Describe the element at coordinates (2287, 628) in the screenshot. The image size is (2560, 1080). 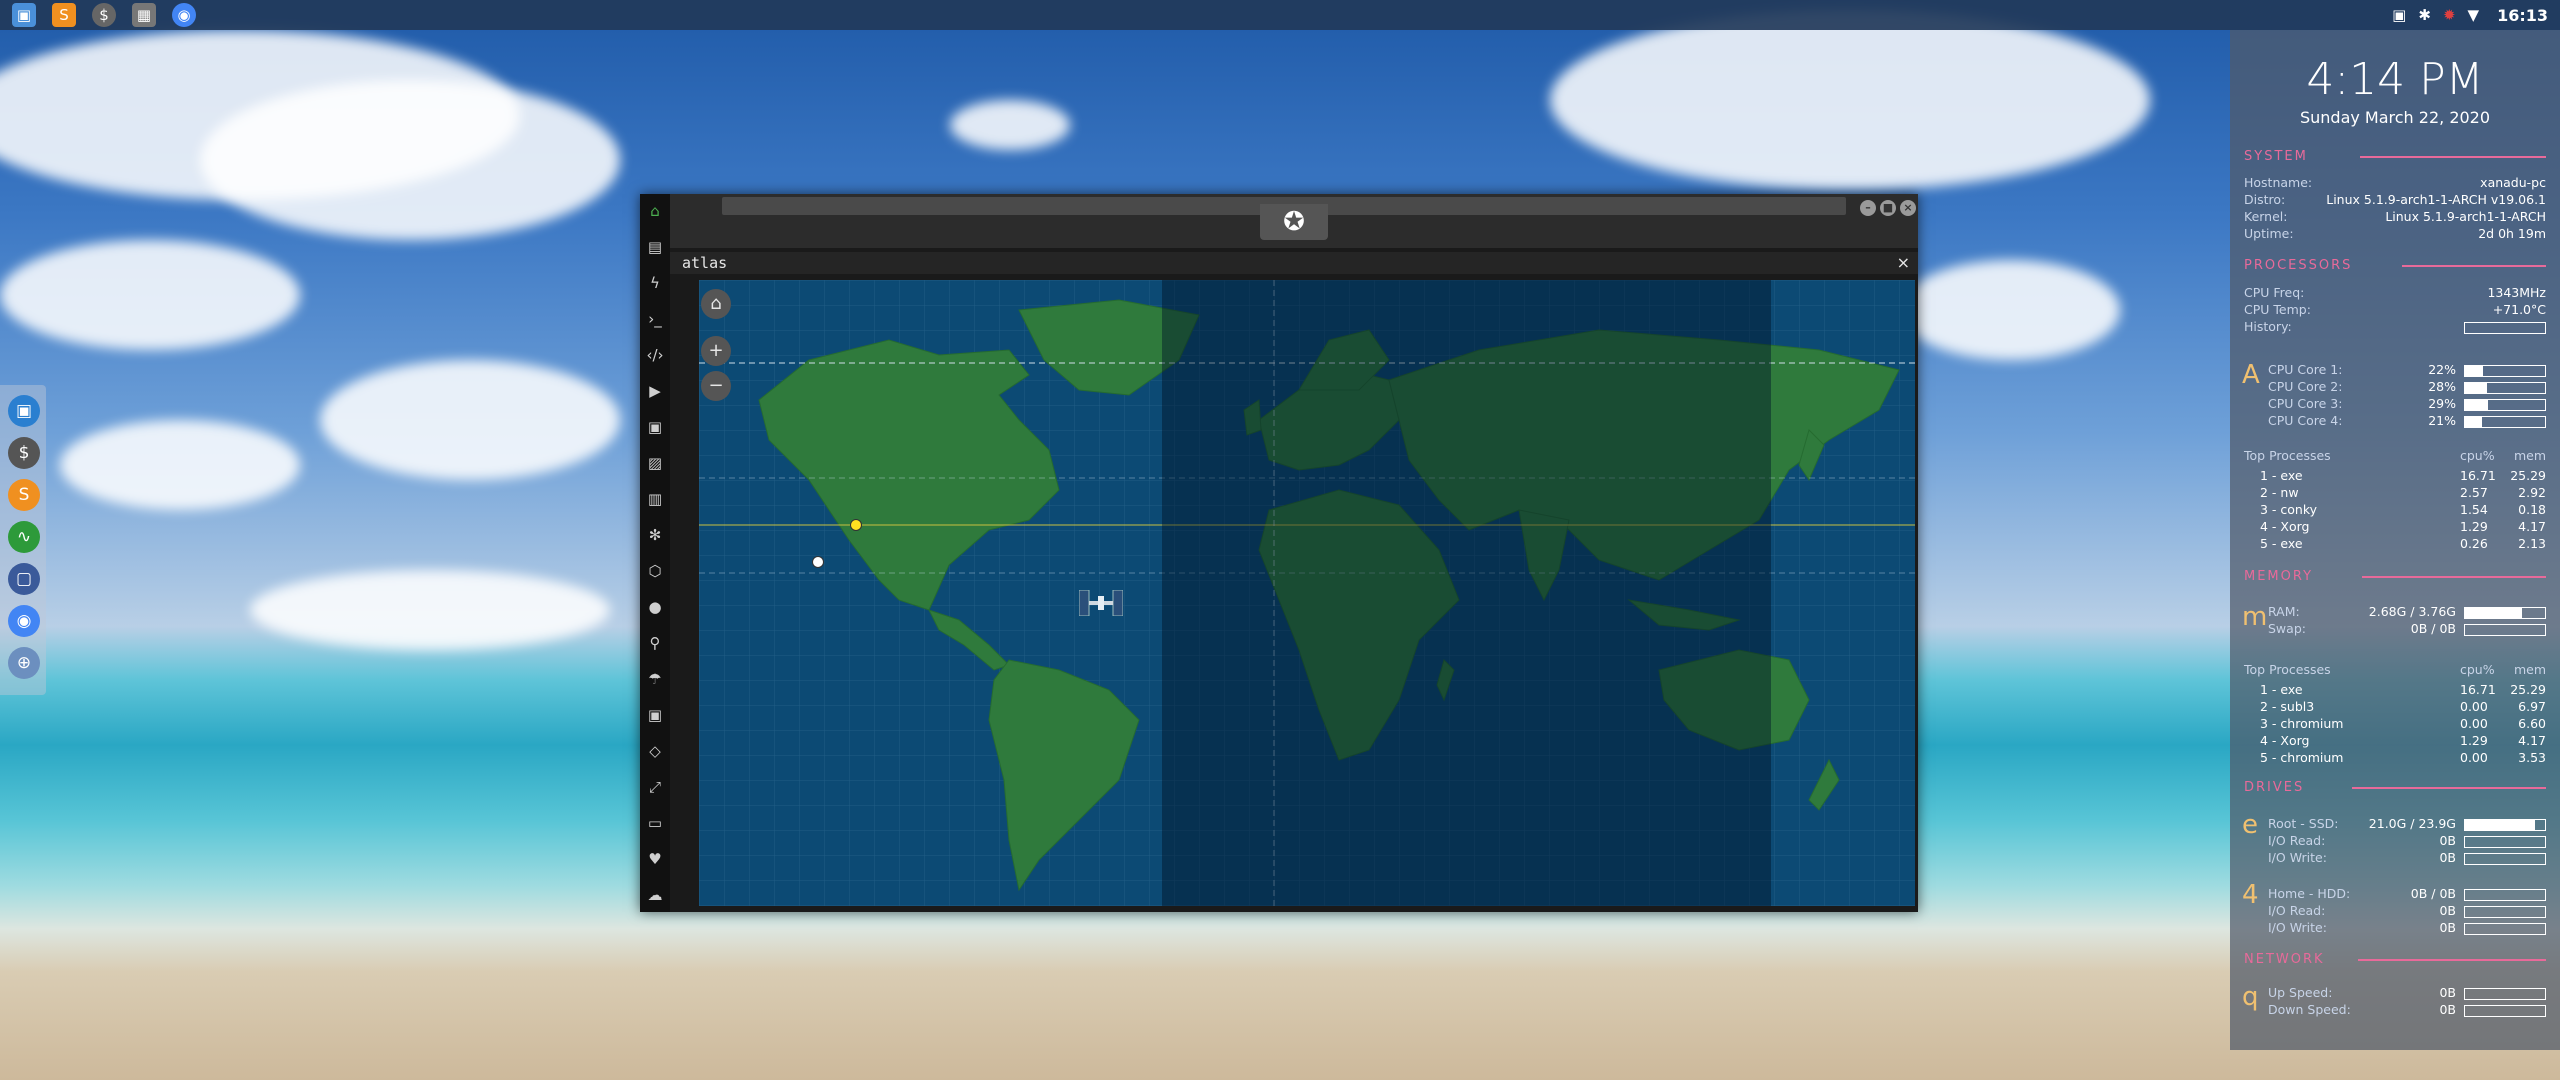
I see `conky-label: Swap:` at that location.